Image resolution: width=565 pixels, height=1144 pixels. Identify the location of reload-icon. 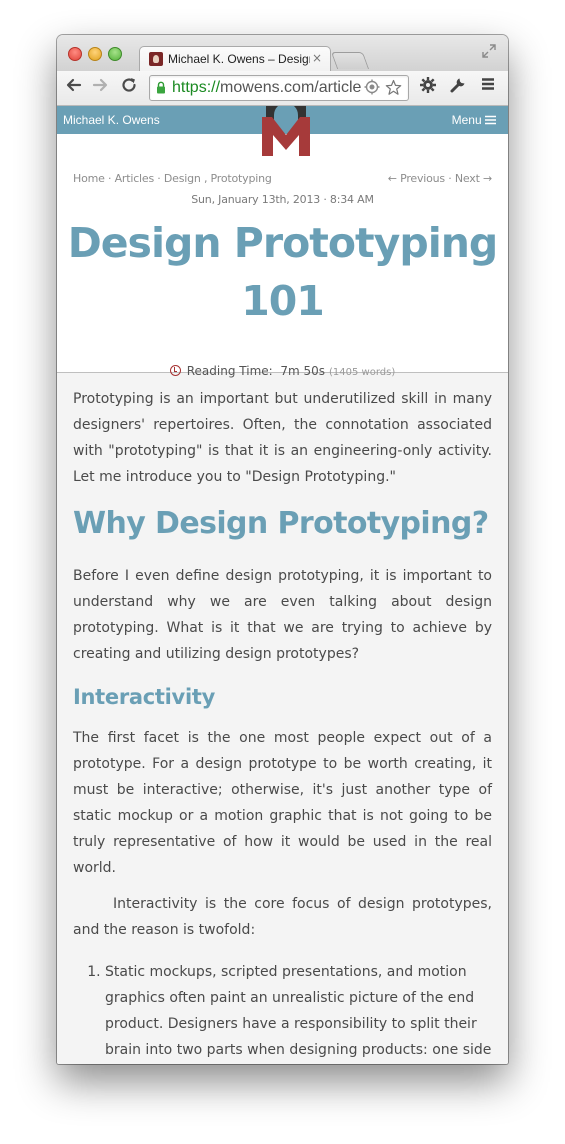
(129, 85).